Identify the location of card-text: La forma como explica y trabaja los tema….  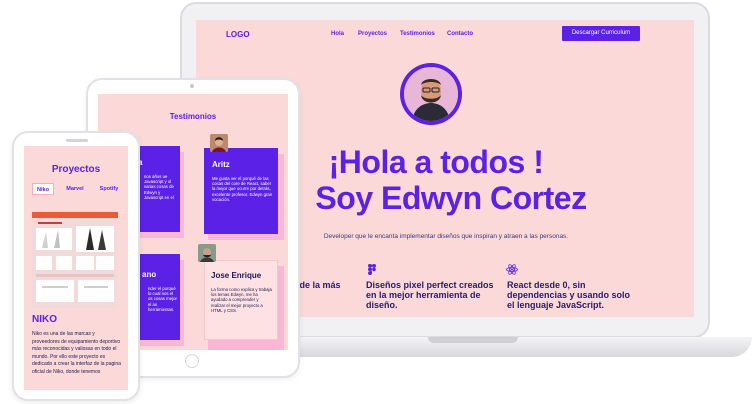
(241, 300).